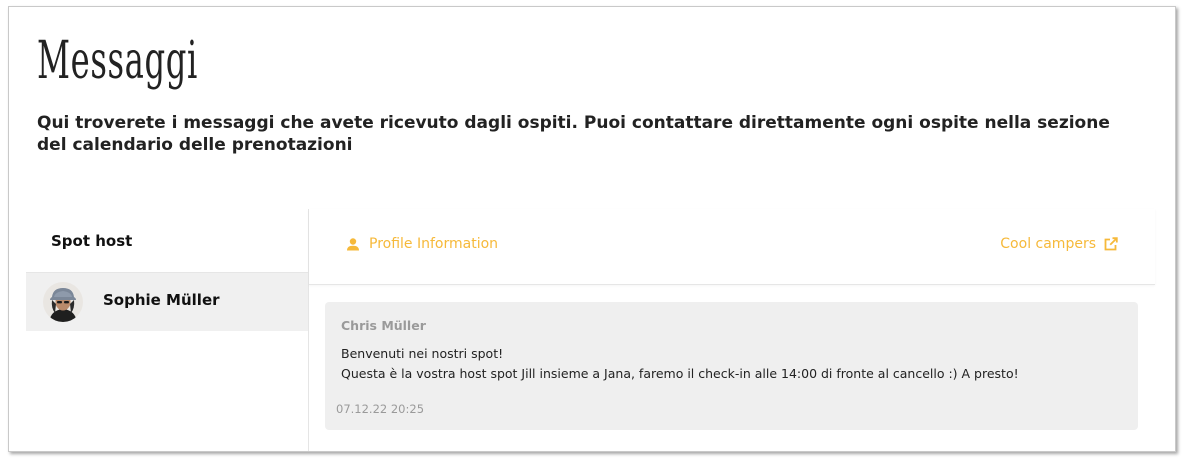  I want to click on cool-campers-label: Cool campers, so click(1048, 244).